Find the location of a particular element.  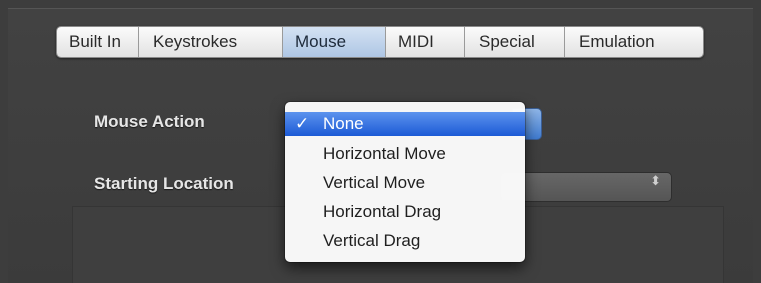

menu-item-label: Vertical Drag is located at coordinates (372, 240).